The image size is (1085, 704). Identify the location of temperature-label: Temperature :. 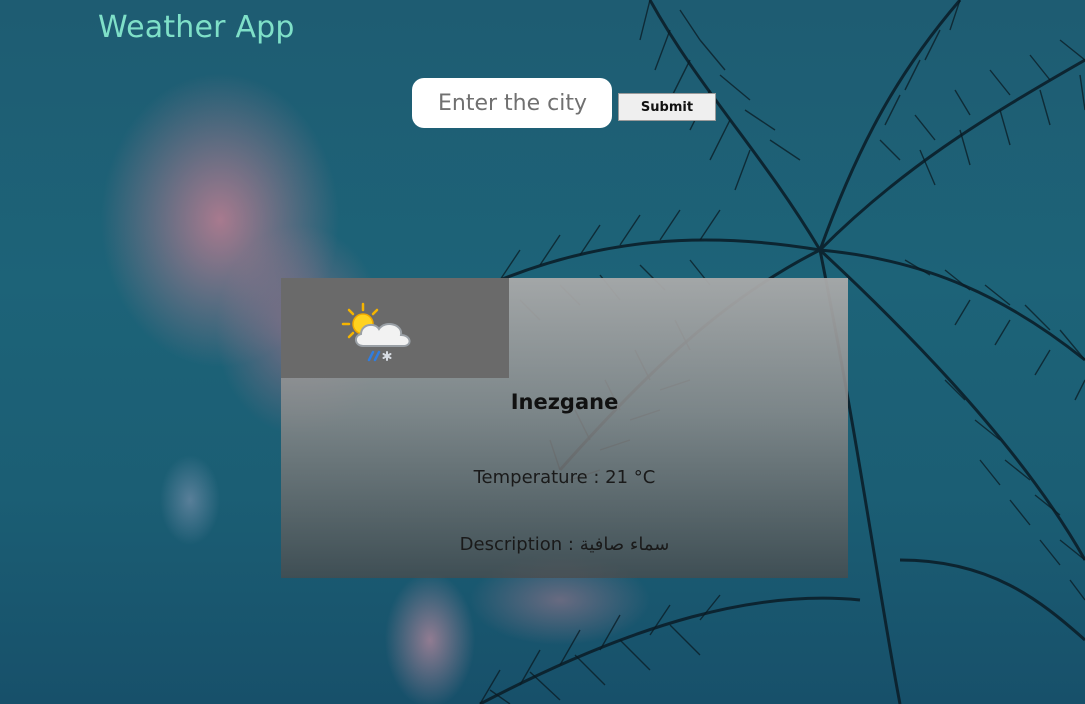
(539, 477).